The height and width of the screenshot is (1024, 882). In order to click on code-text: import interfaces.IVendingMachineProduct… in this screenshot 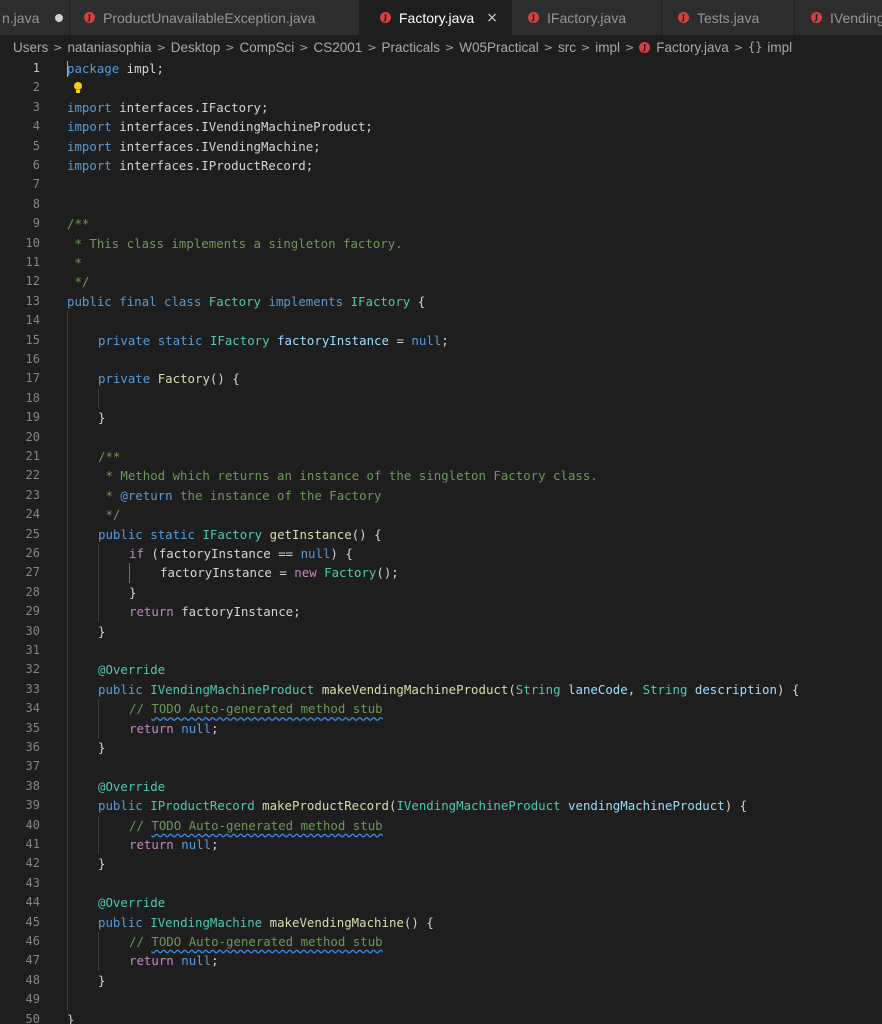, I will do `click(220, 126)`.